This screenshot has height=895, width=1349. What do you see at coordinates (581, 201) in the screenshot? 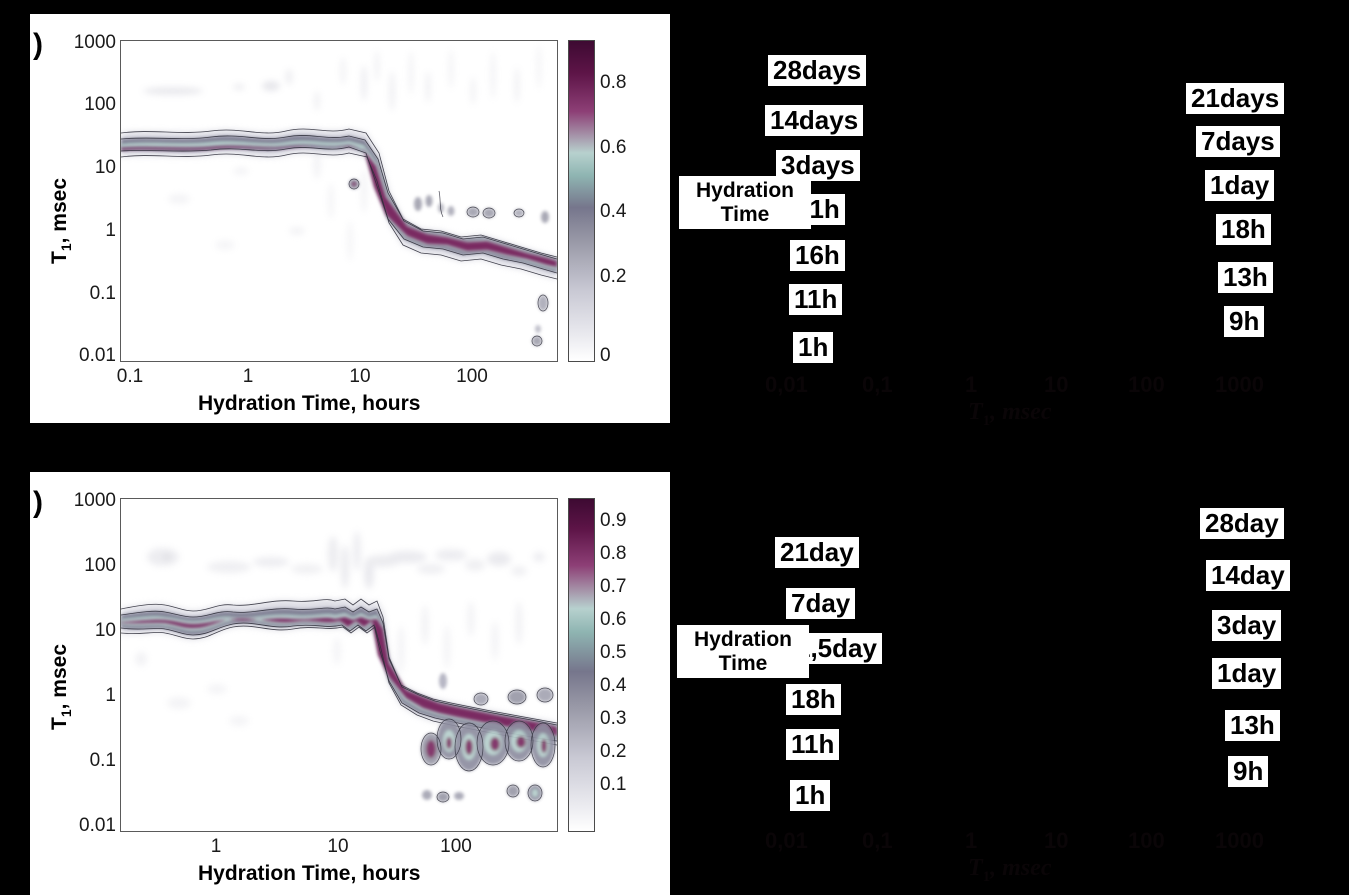
I see `panel-a-colorbar` at bounding box center [581, 201].